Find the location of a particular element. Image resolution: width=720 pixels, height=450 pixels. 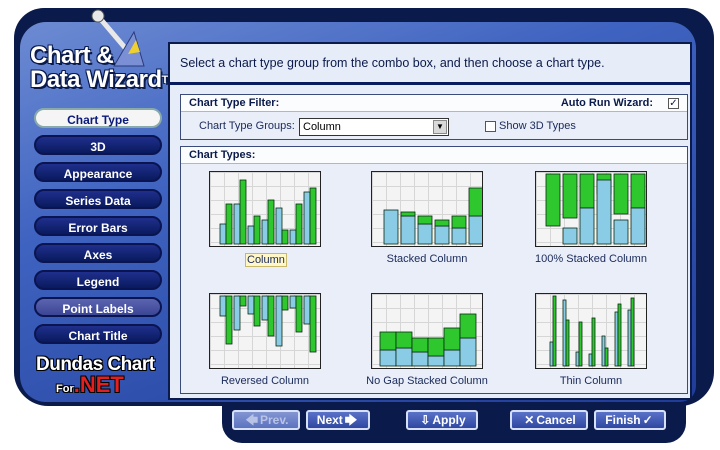

arrow-left-icon: 🡄 is located at coordinates (251, 420).